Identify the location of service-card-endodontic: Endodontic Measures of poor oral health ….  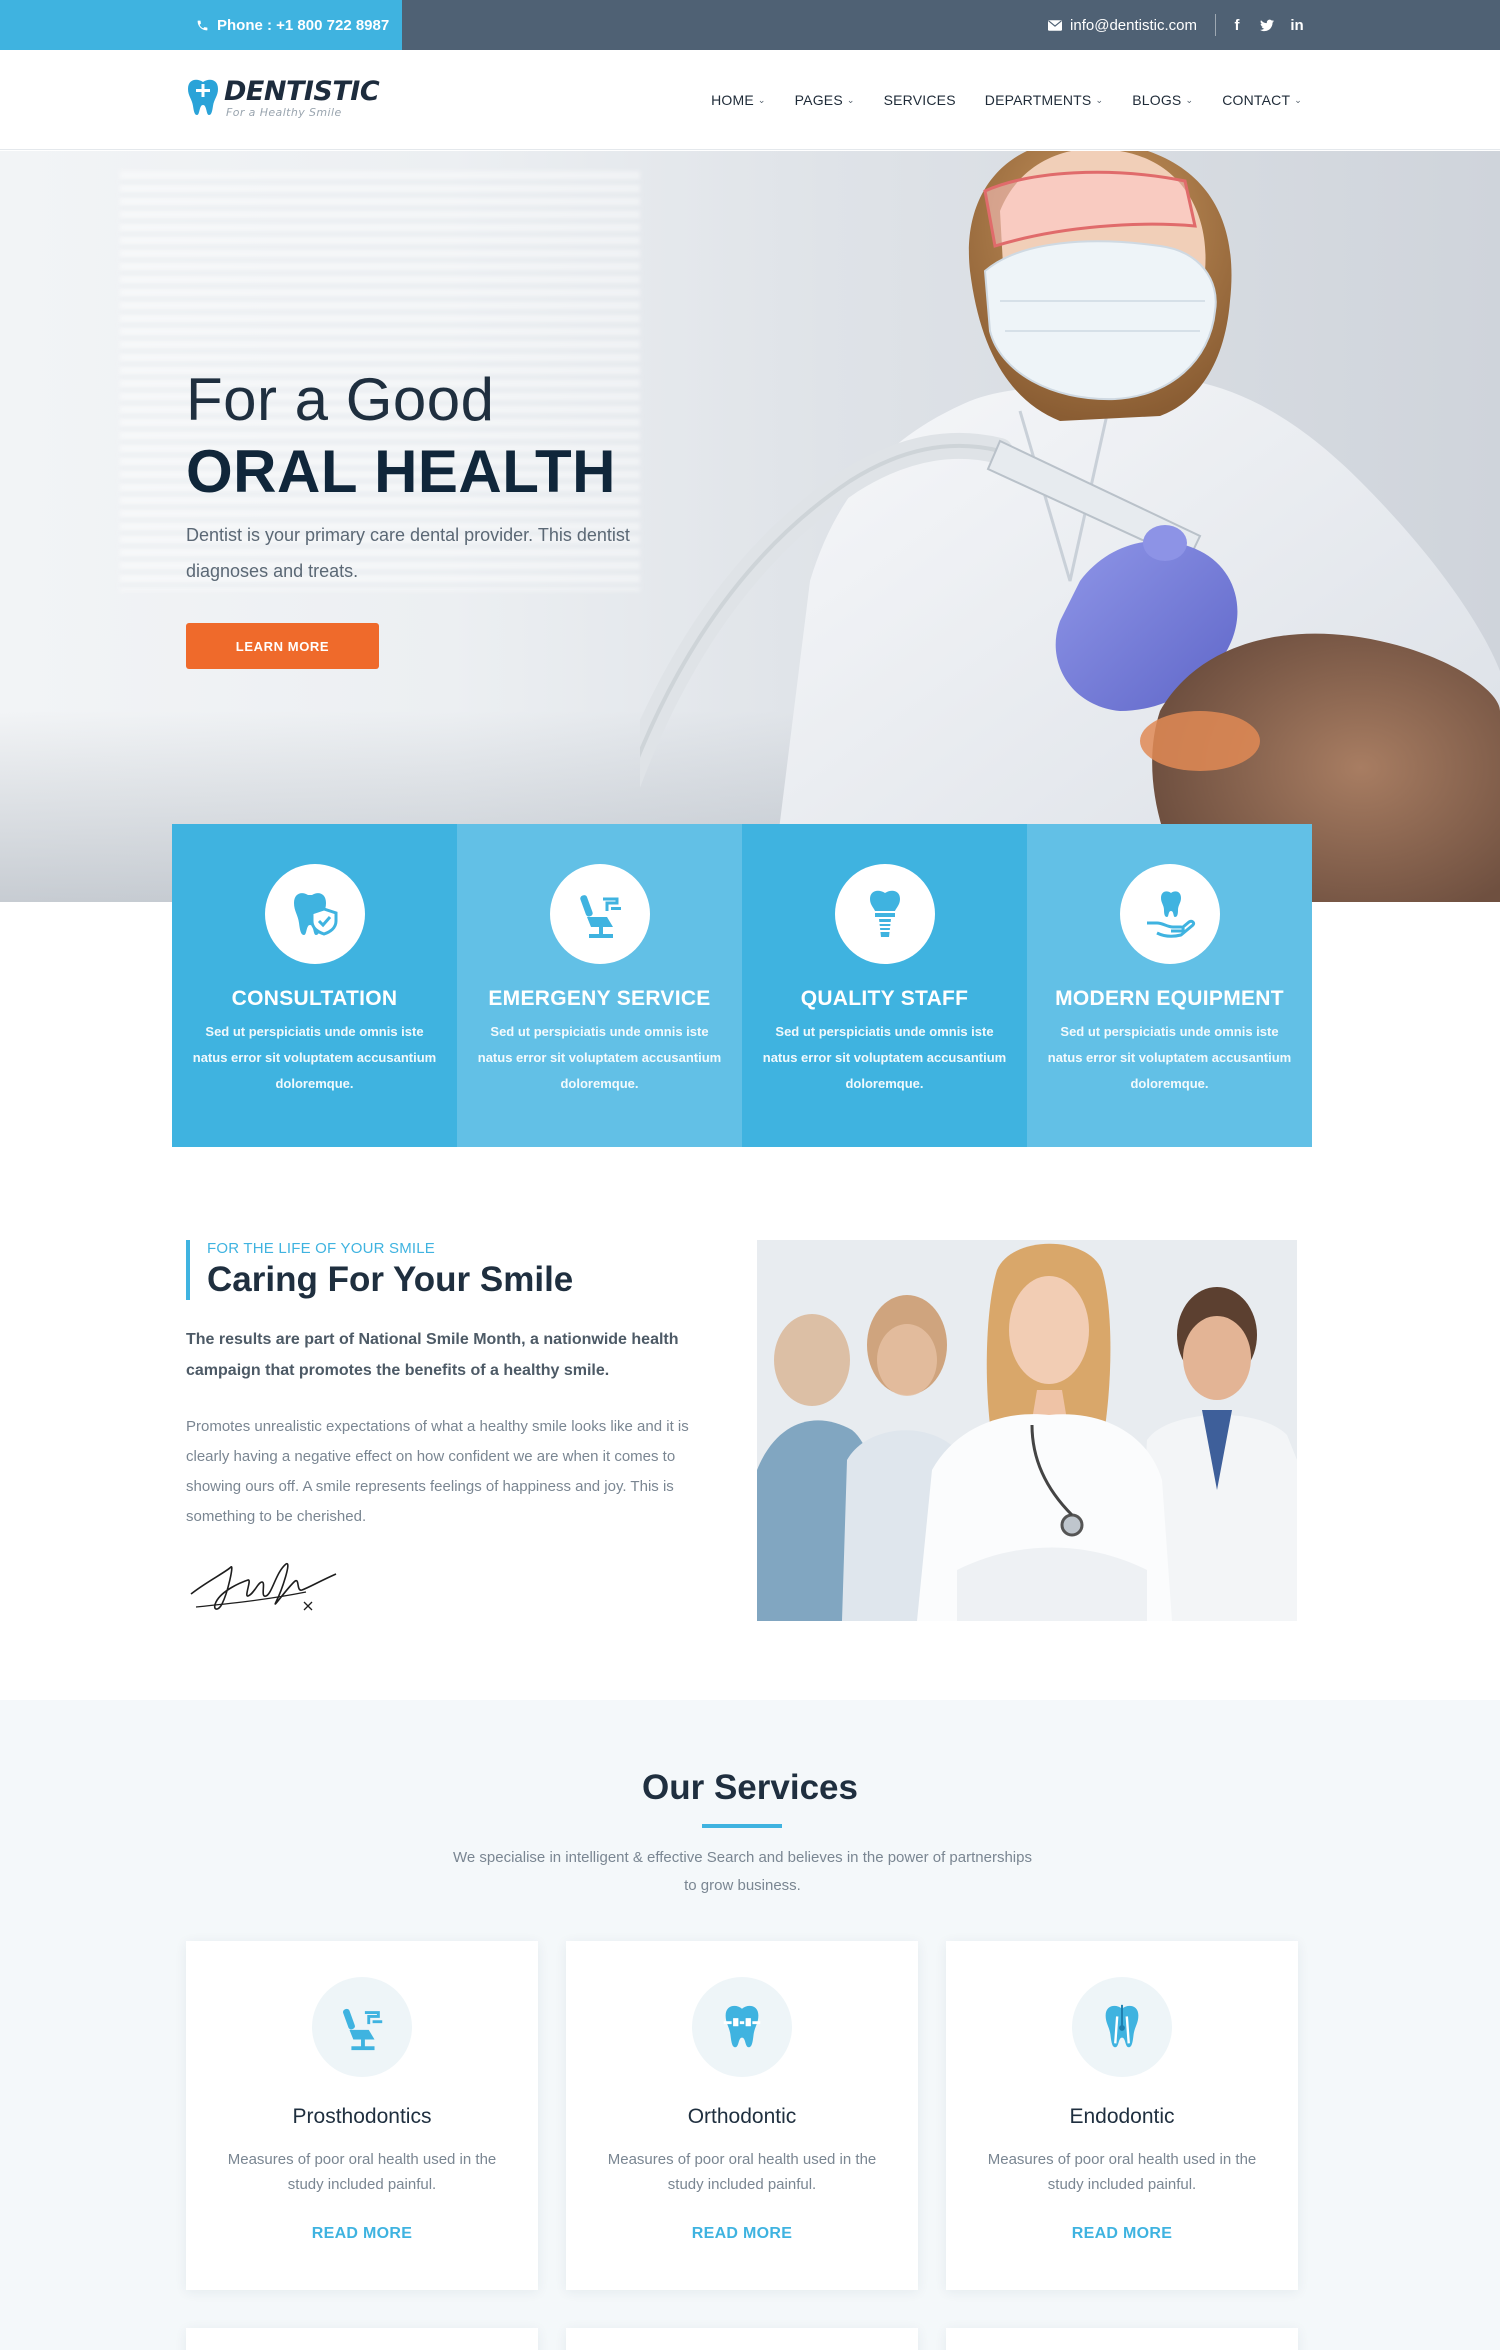
(1122, 2115).